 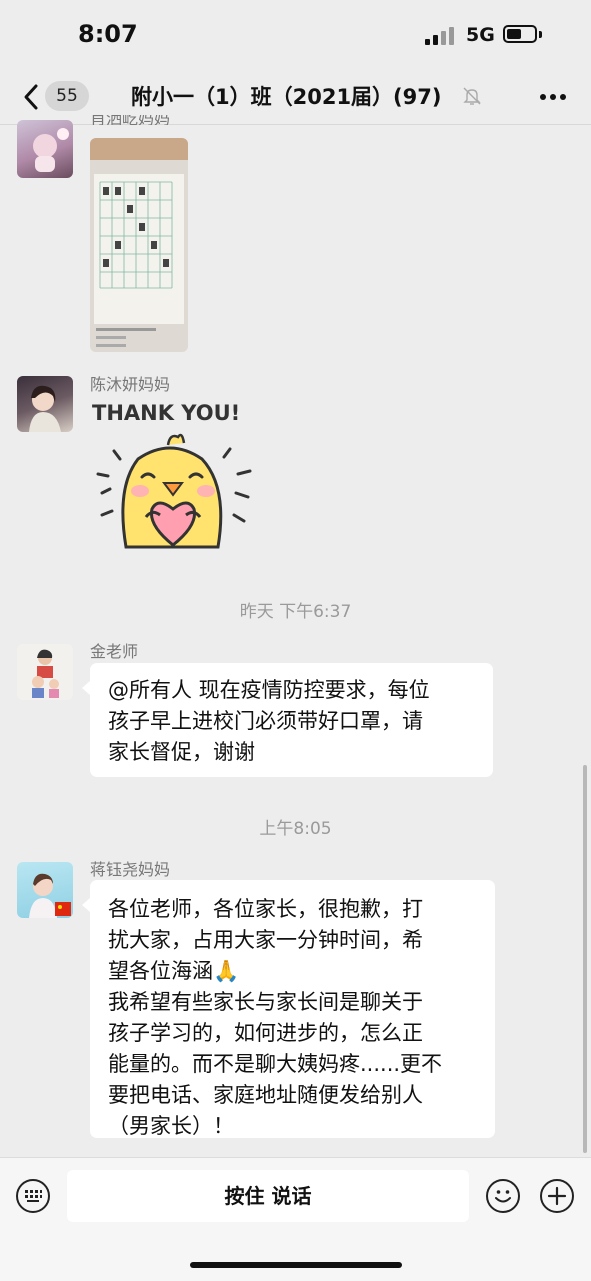 What do you see at coordinates (520, 34) in the screenshot?
I see `battery-icon` at bounding box center [520, 34].